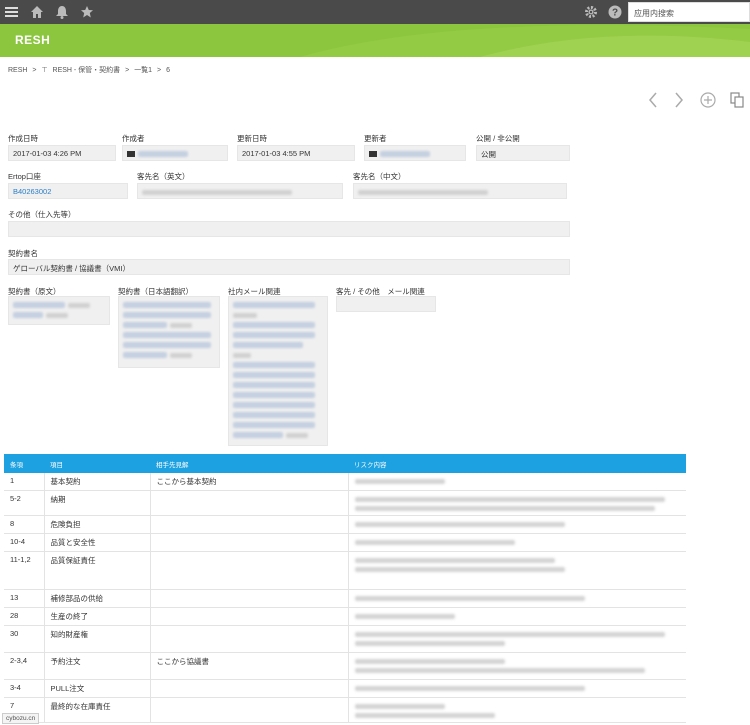 This screenshot has height=725, width=750. Describe the element at coordinates (386, 304) in the screenshot. I see `client-mail-files` at that location.